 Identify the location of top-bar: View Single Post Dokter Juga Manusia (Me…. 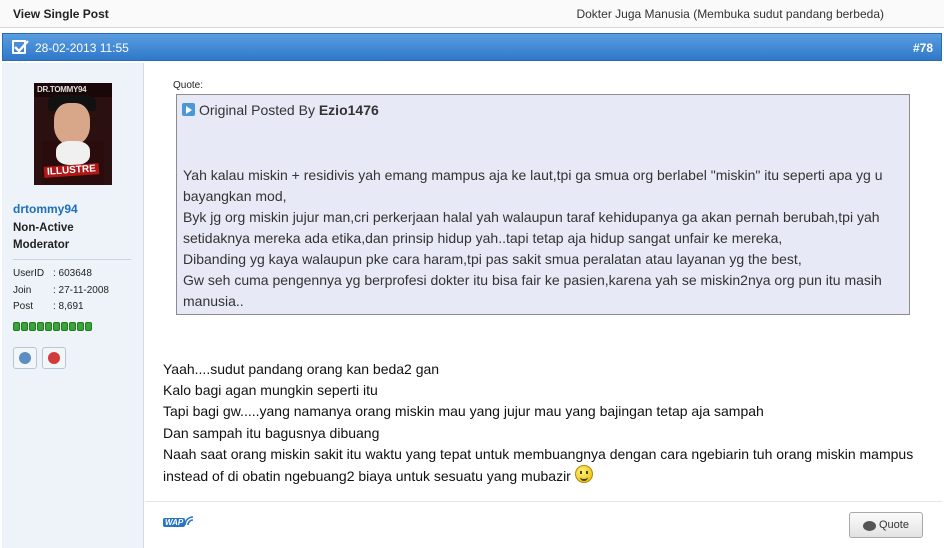
(472, 14).